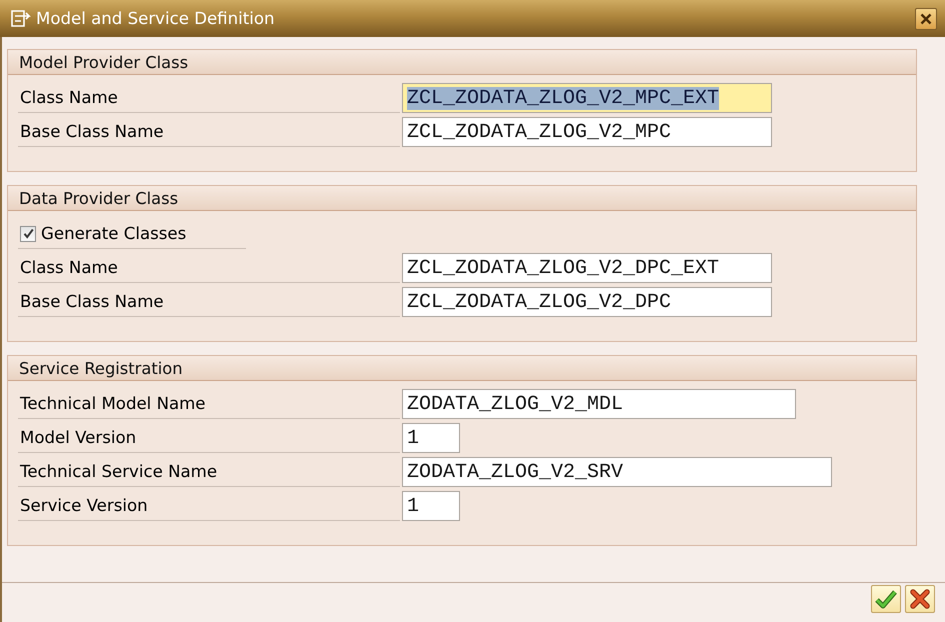  Describe the element at coordinates (84, 505) in the screenshot. I see `field-label: Service Version` at that location.